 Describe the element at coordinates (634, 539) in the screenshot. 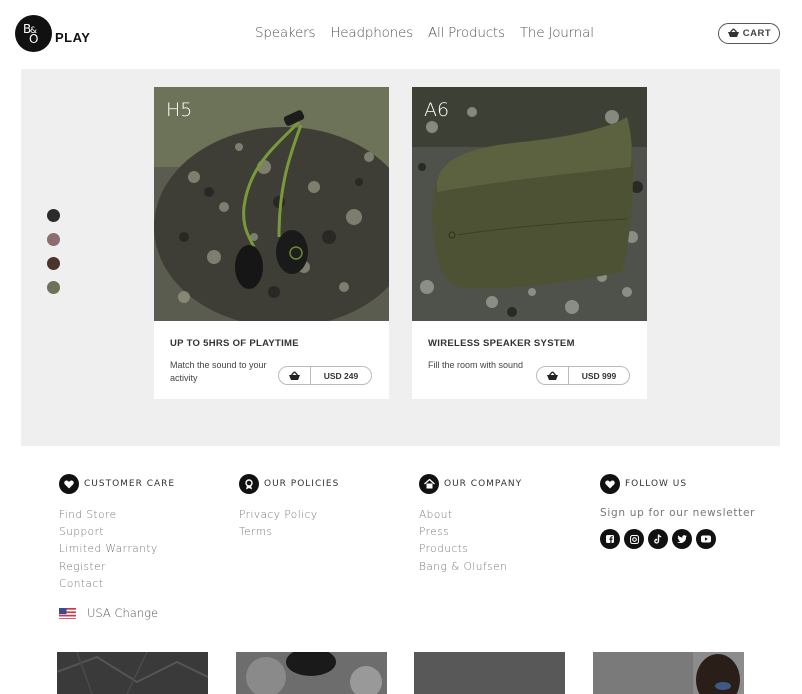

I see `instagram-icon` at that location.